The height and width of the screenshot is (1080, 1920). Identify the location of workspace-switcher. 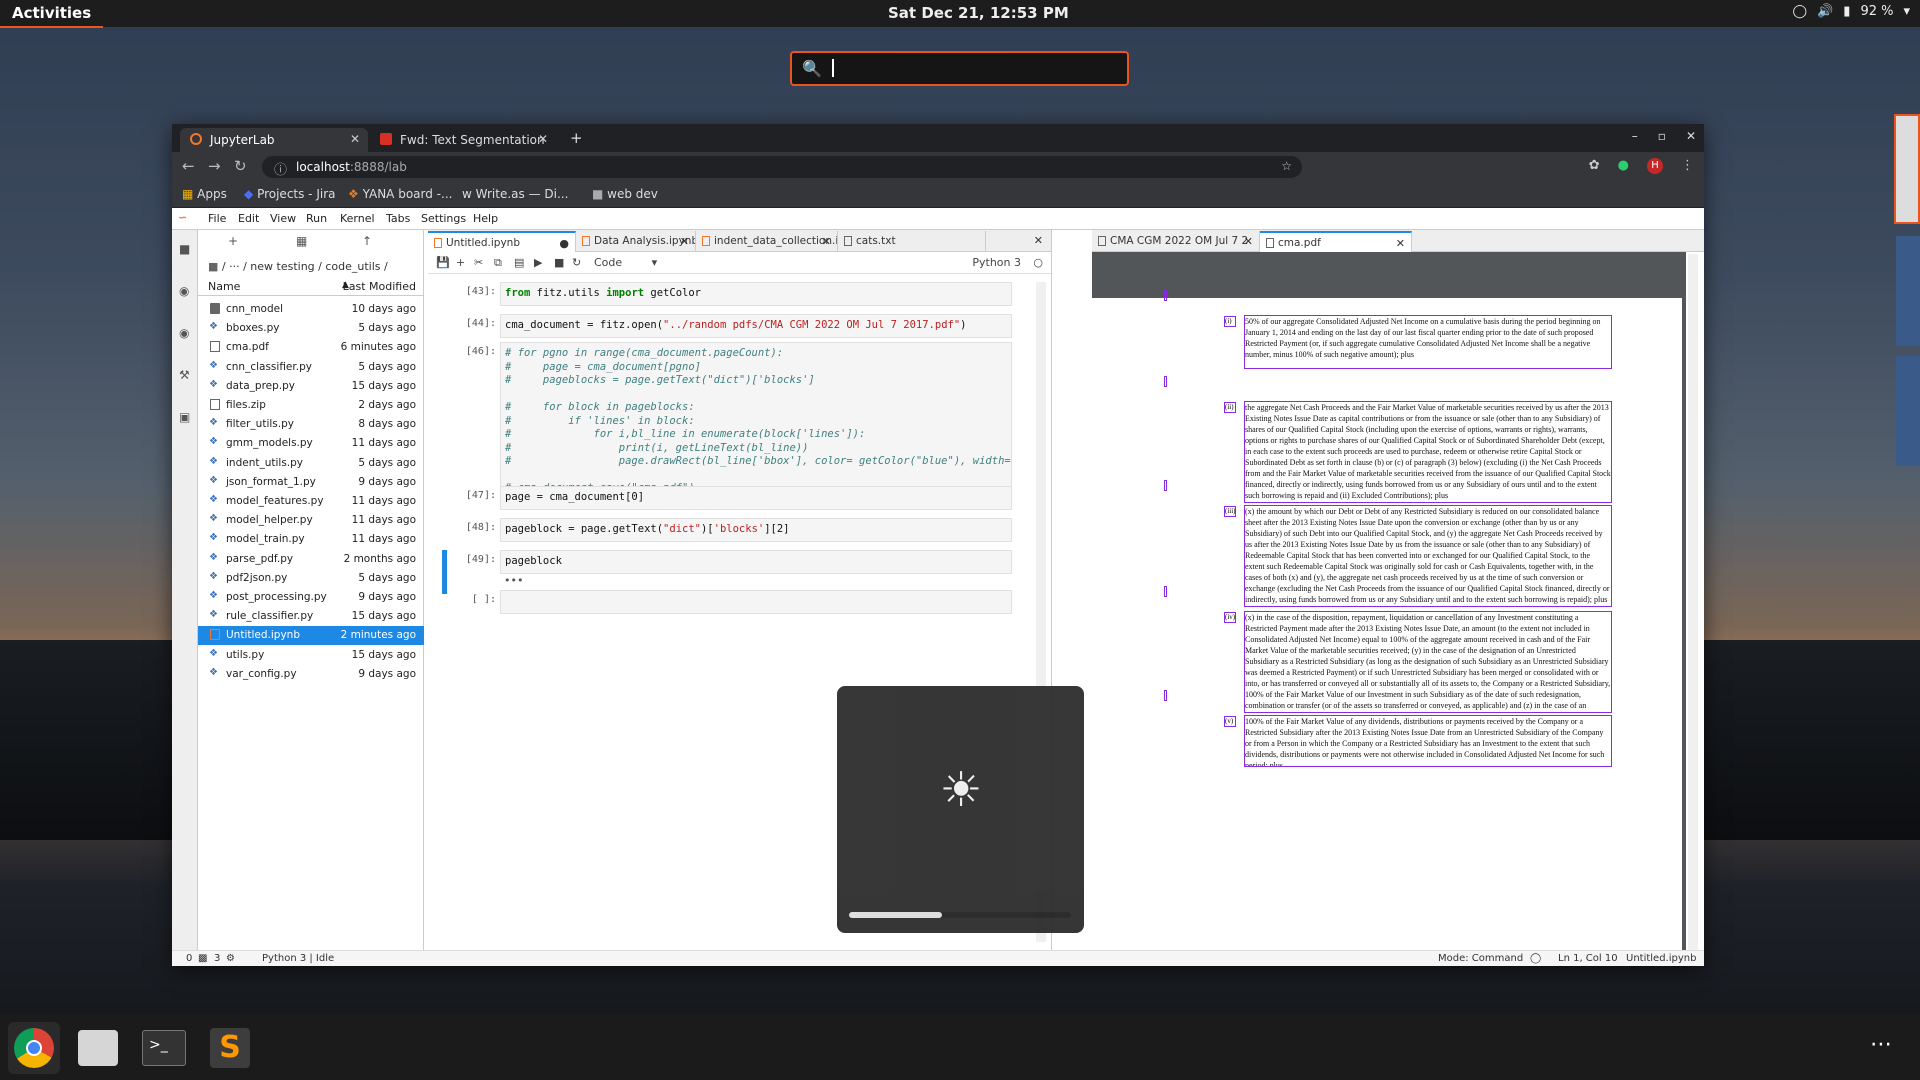
(1905, 535).